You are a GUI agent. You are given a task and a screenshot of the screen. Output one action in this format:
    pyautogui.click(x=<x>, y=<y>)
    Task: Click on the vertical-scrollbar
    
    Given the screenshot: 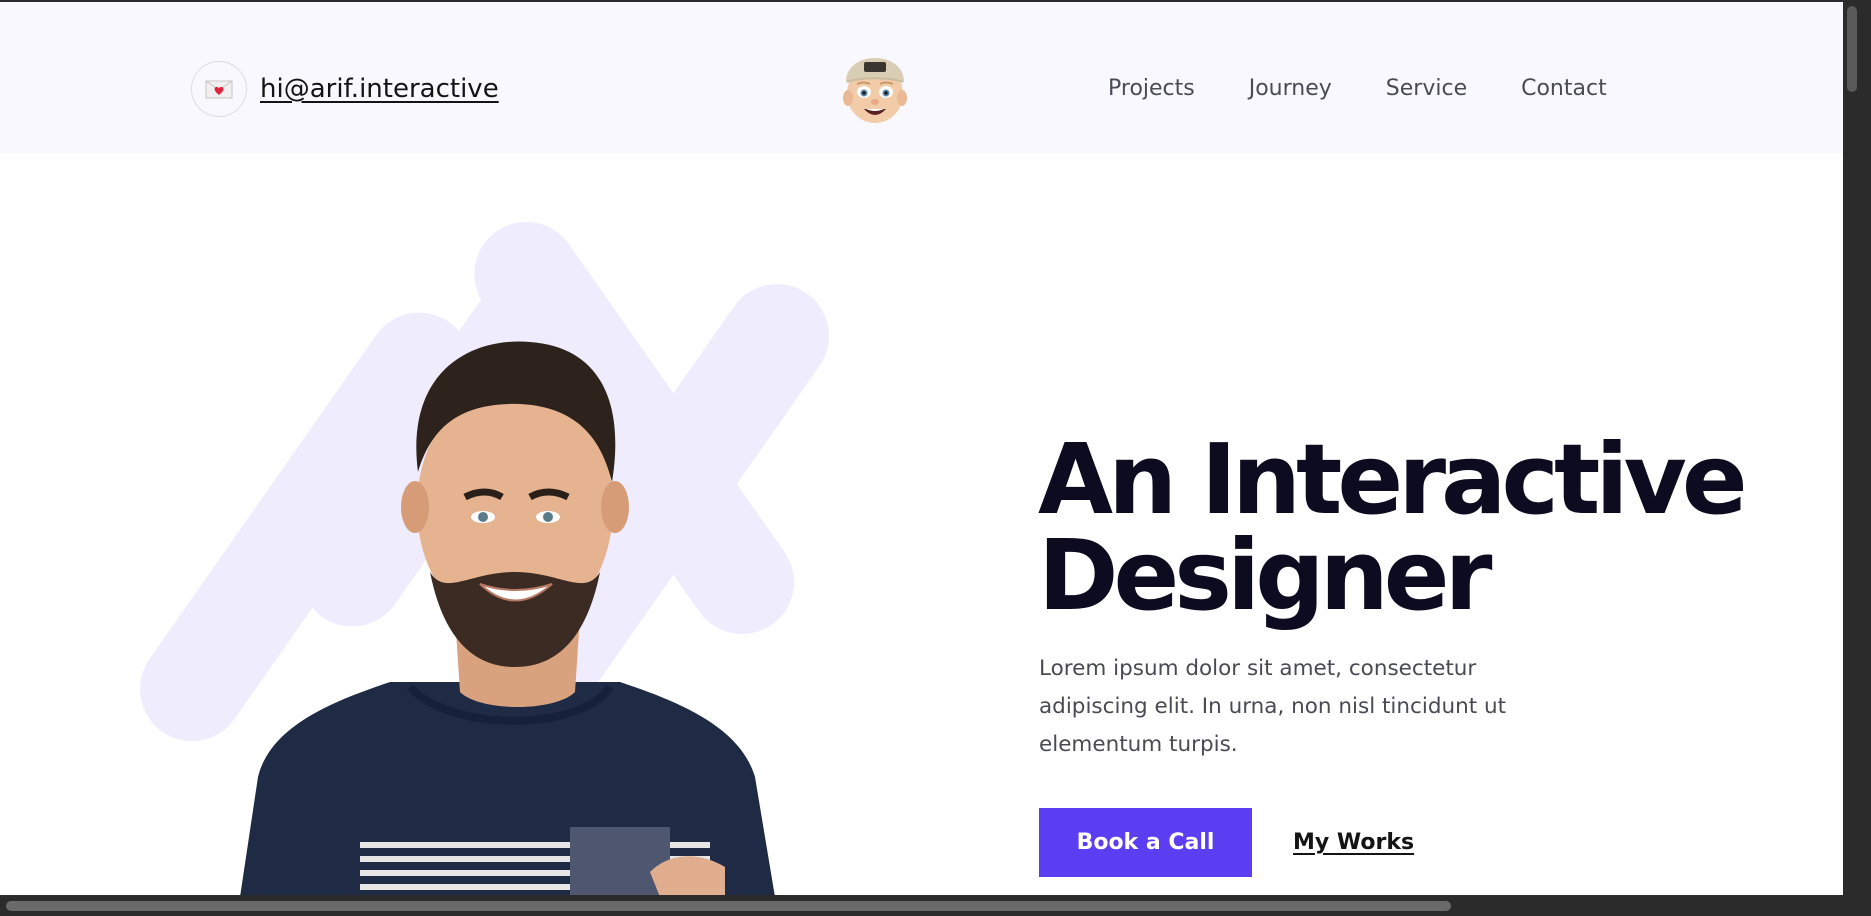 What is the action you would take?
    pyautogui.click(x=1857, y=458)
    